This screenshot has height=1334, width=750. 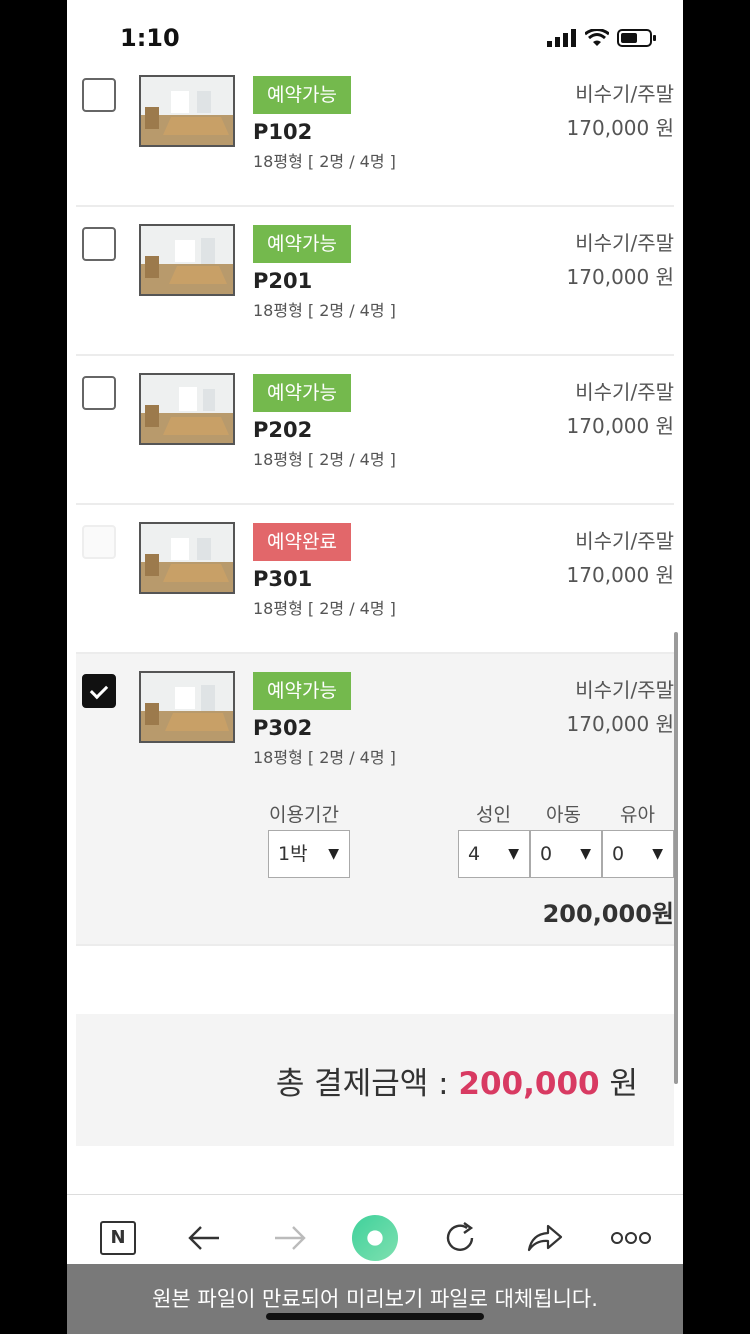 I want to click on infant-label: 유아, so click(x=637, y=815).